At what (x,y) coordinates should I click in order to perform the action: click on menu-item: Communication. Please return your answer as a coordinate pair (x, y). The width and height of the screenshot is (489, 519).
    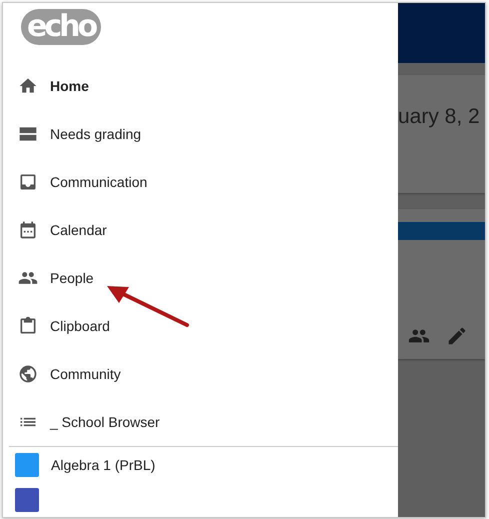
    Looking at the image, I should click on (200, 182).